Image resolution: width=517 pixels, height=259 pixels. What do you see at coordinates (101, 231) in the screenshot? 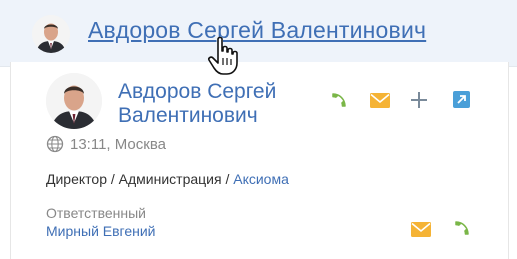
I see `owner-name-link: Мирный Евгений` at bounding box center [101, 231].